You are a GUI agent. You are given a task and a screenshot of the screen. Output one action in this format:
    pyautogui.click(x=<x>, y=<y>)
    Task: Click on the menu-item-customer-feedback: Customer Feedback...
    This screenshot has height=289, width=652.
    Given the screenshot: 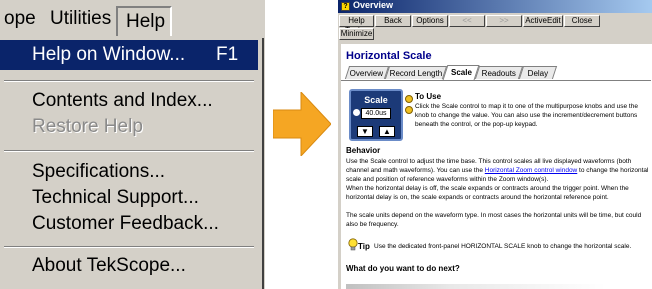 What is the action you would take?
    pyautogui.click(x=129, y=224)
    